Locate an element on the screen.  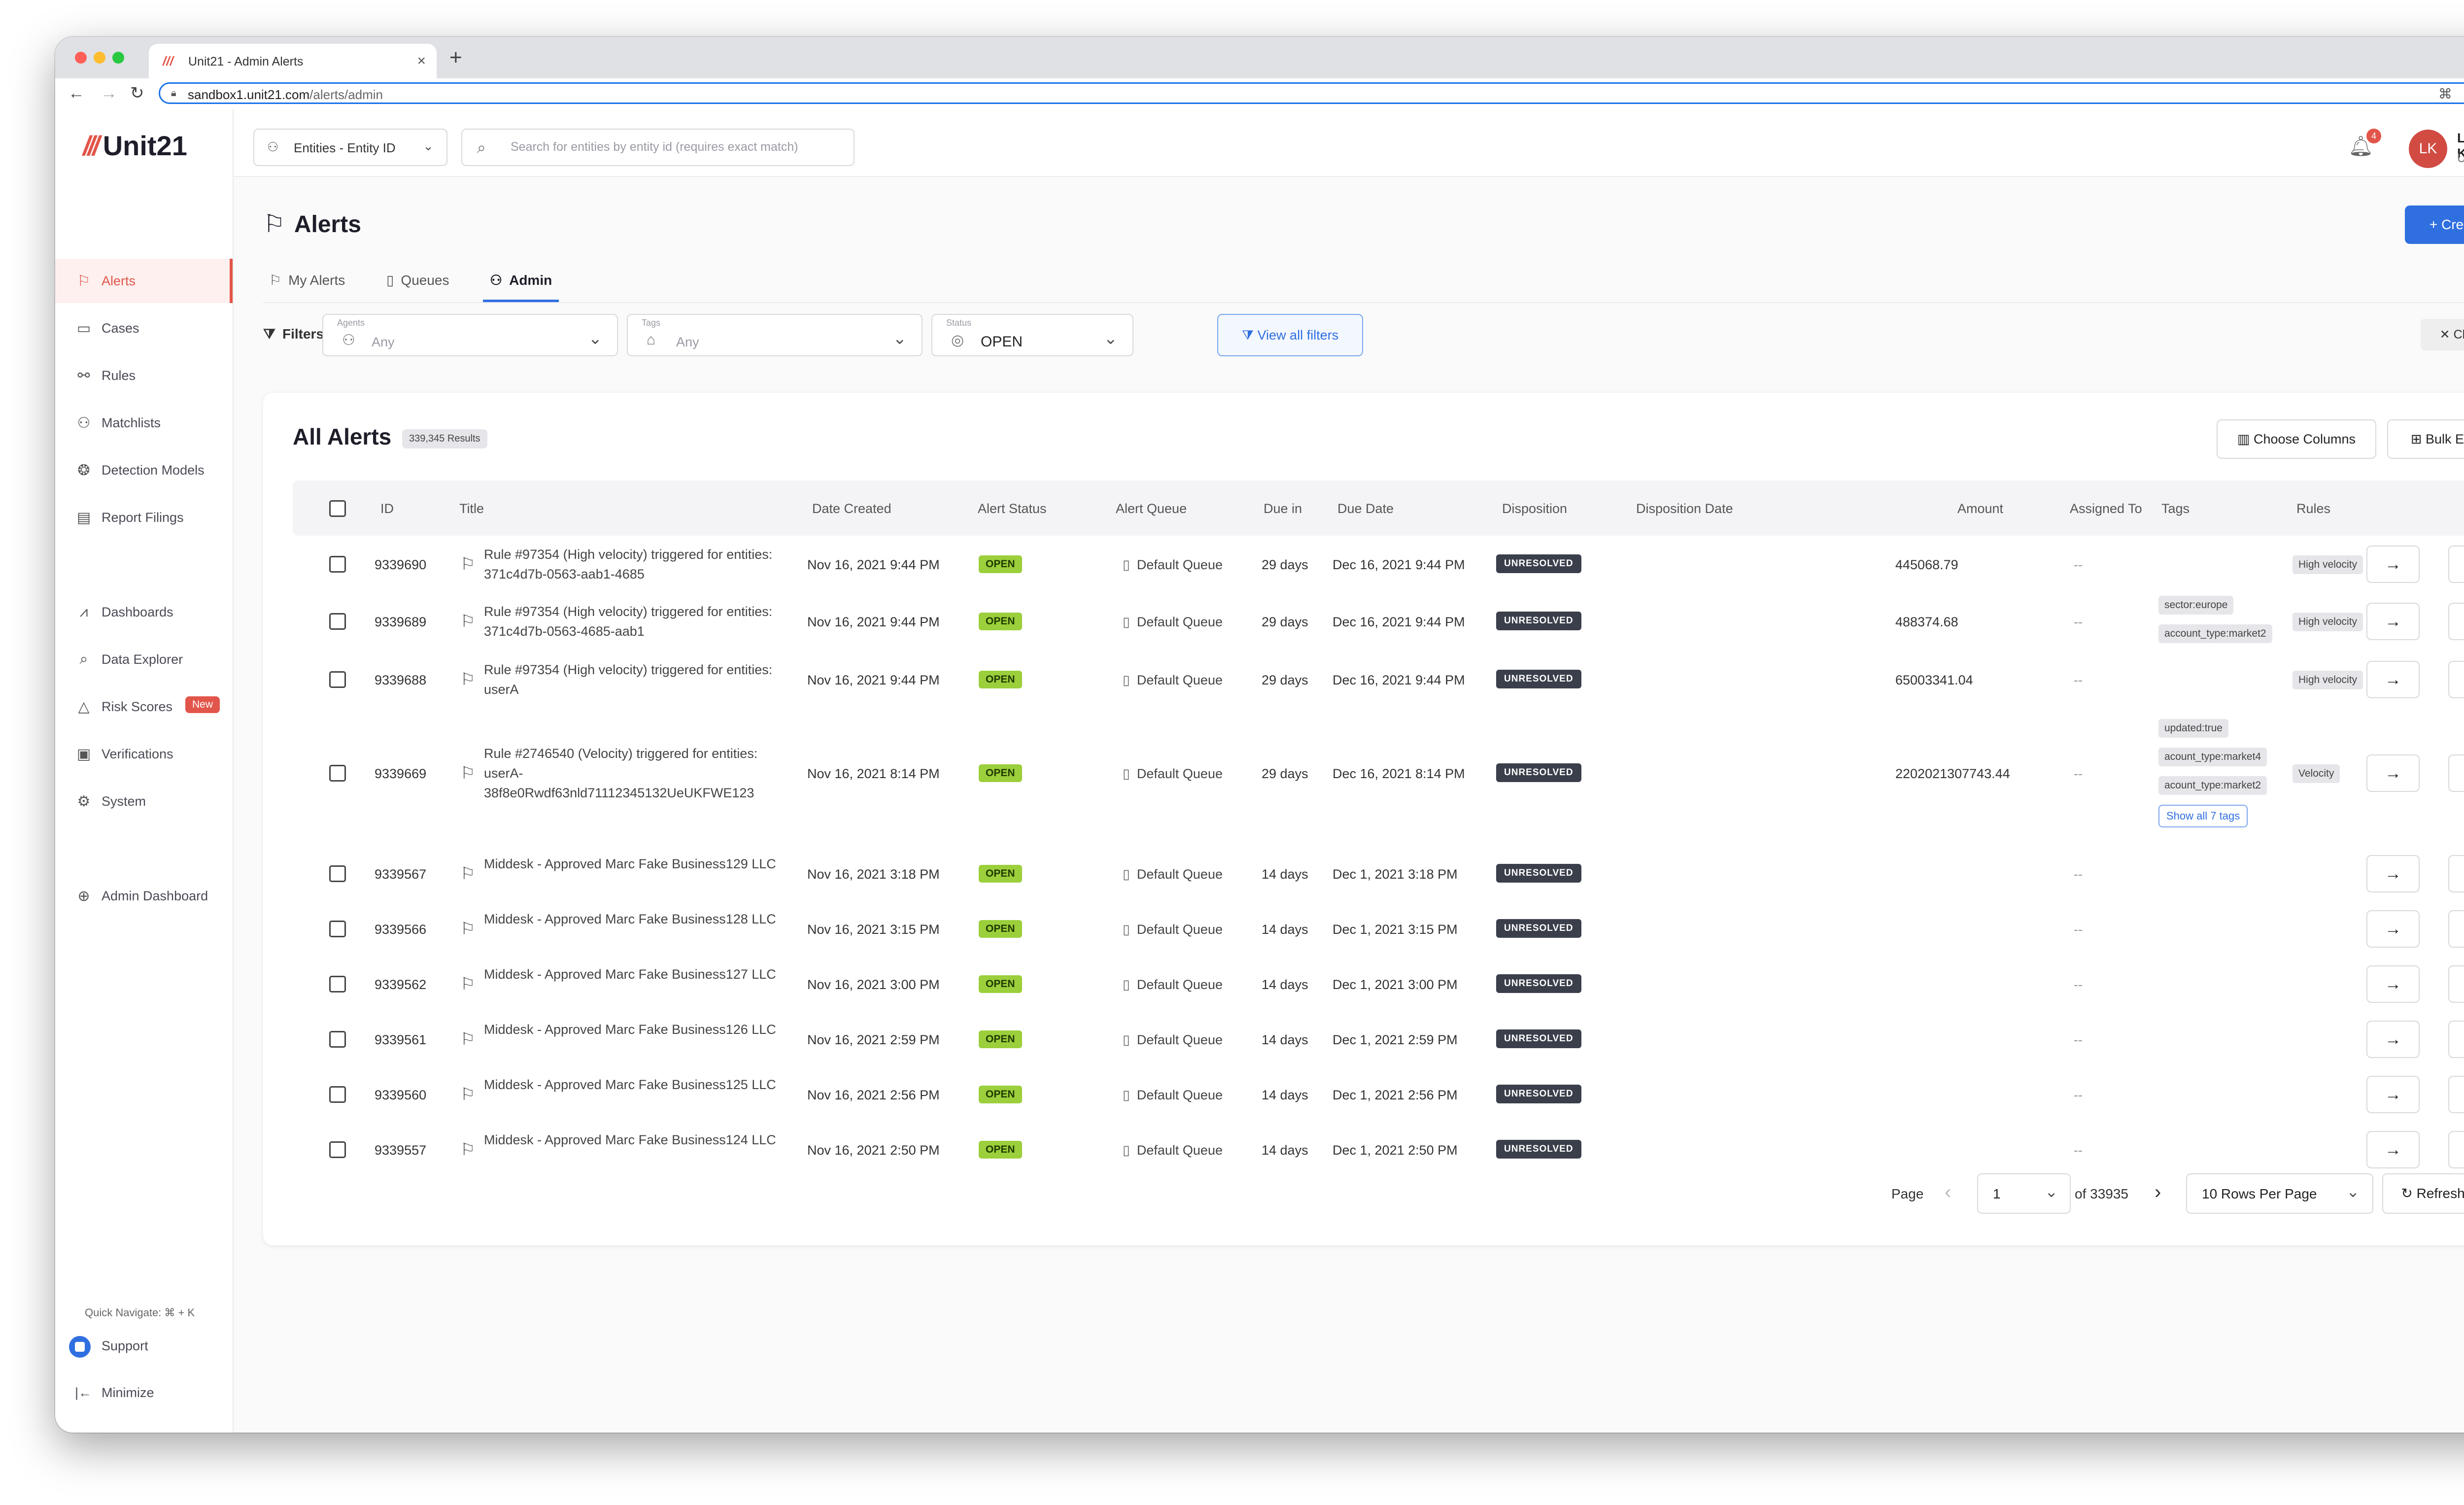
entity-type-select: ⚇ Entities - Entity ID ⌄ is located at coordinates (350, 147).